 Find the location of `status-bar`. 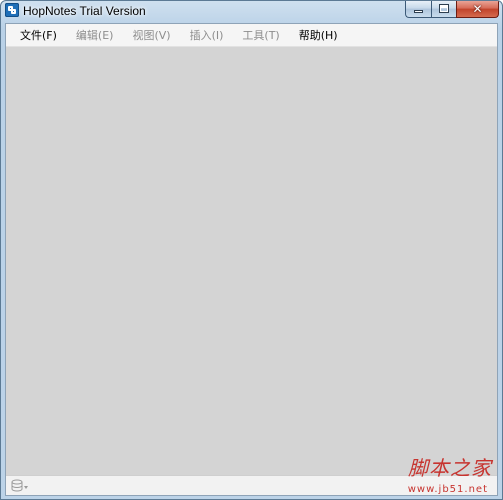

status-bar is located at coordinates (251, 485).